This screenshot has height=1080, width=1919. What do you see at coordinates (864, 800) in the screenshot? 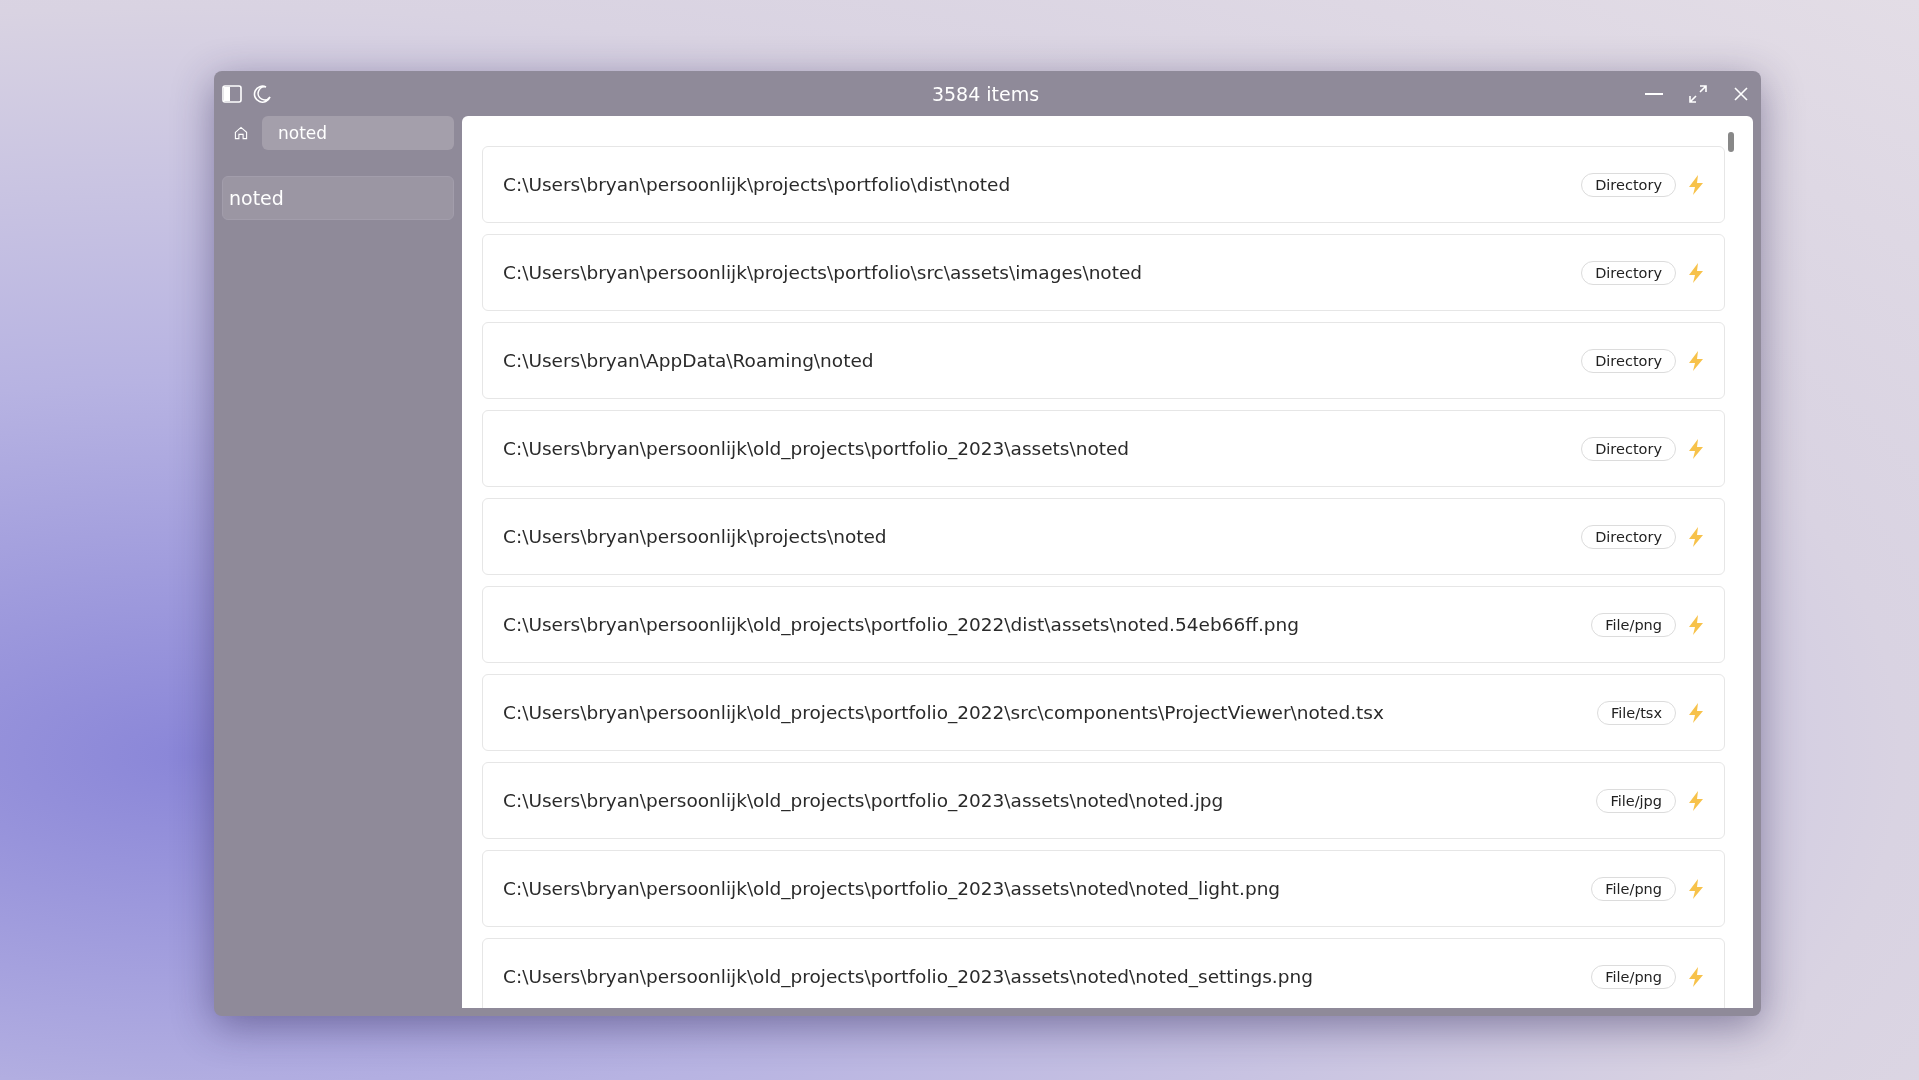
I see `file-path: C:\Users\bryan\persoonlijk\old_projects\portfolio_2023\assets\noted\noted.jpg` at bounding box center [864, 800].